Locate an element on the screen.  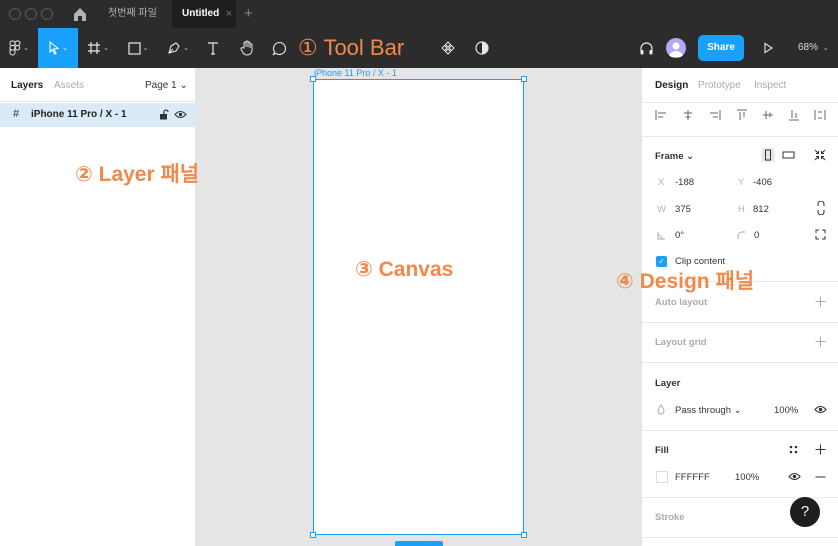
pen-tool-button: ⌄ is located at coordinates (178, 48).